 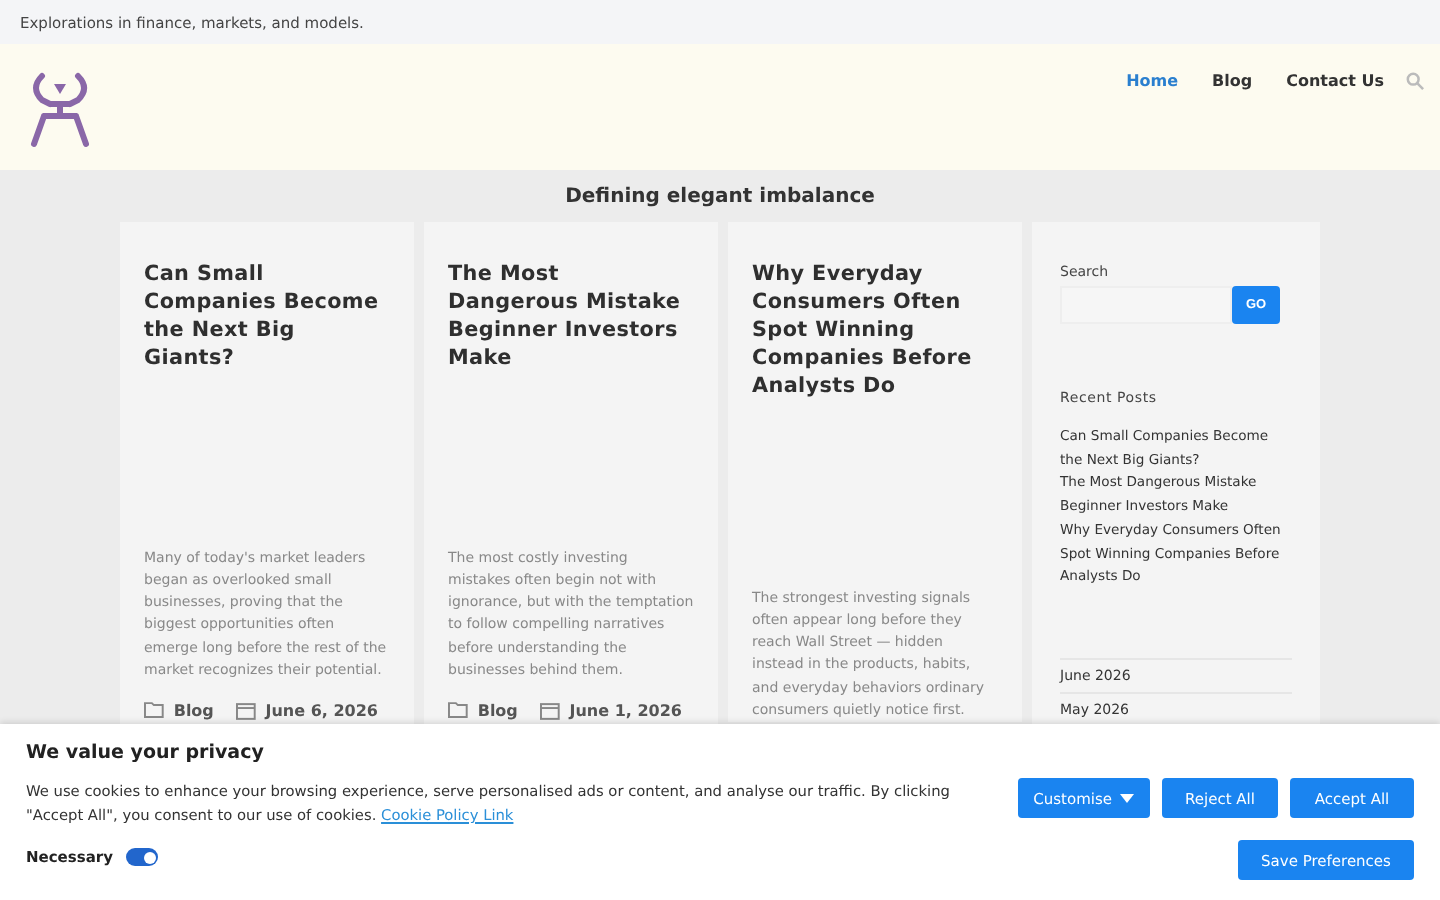 I want to click on necessary-toggle, so click(x=142, y=857).